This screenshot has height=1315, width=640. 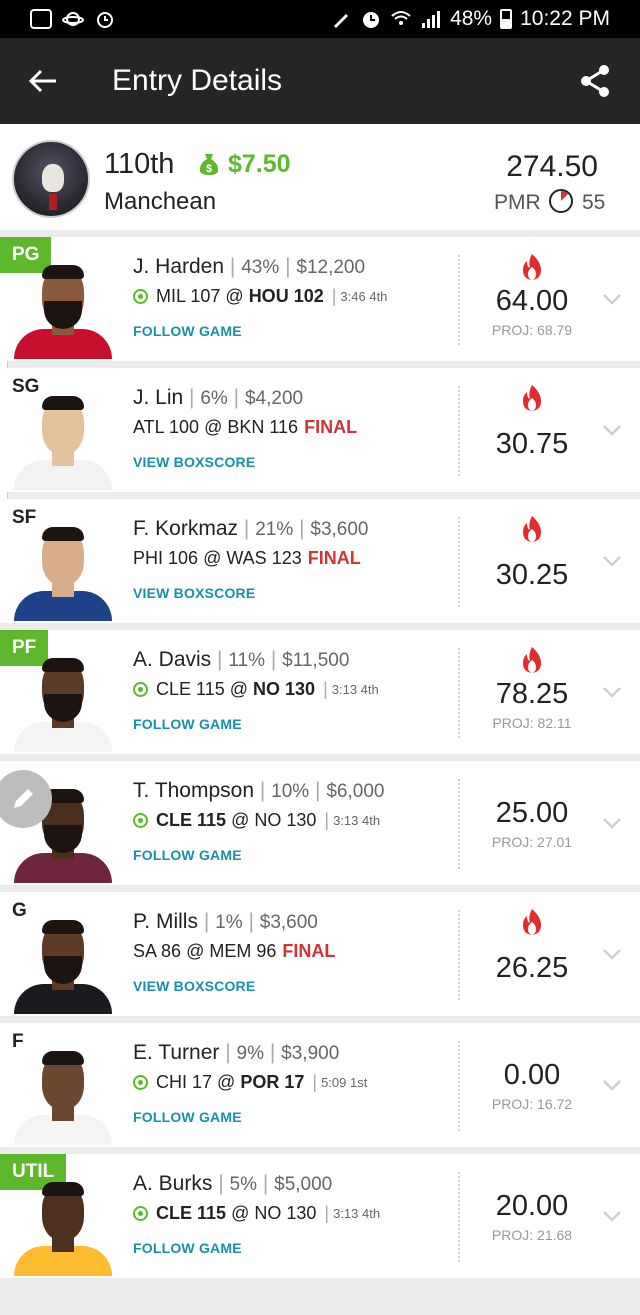 What do you see at coordinates (241, 659) in the screenshot?
I see `player-info: A. Davis | 11% | $11,500` at bounding box center [241, 659].